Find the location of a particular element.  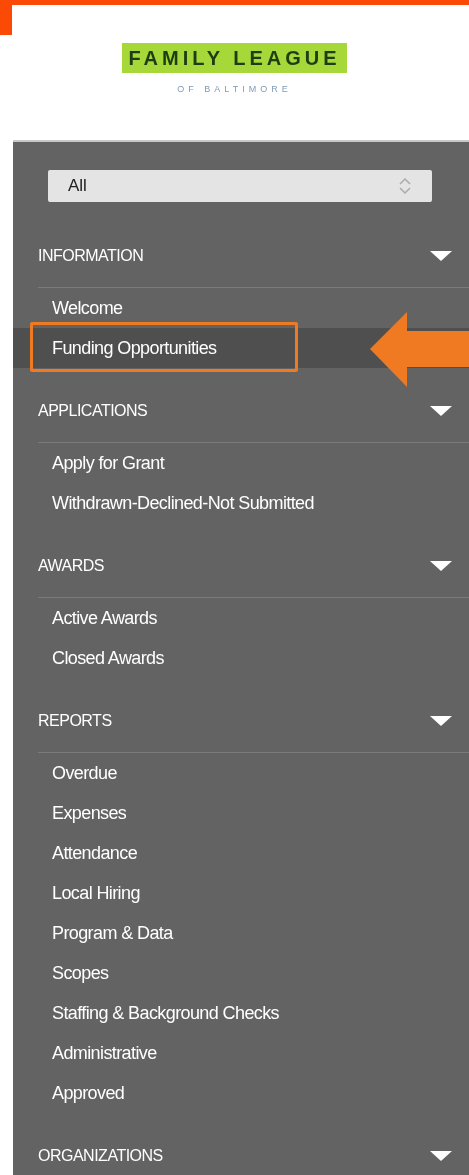

logo-subtitle: OF BALTIMORE is located at coordinates (234, 89).